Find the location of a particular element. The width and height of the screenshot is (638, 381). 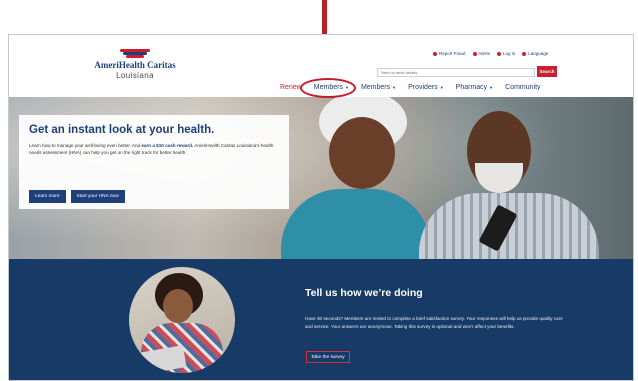

search-input is located at coordinates (456, 72).